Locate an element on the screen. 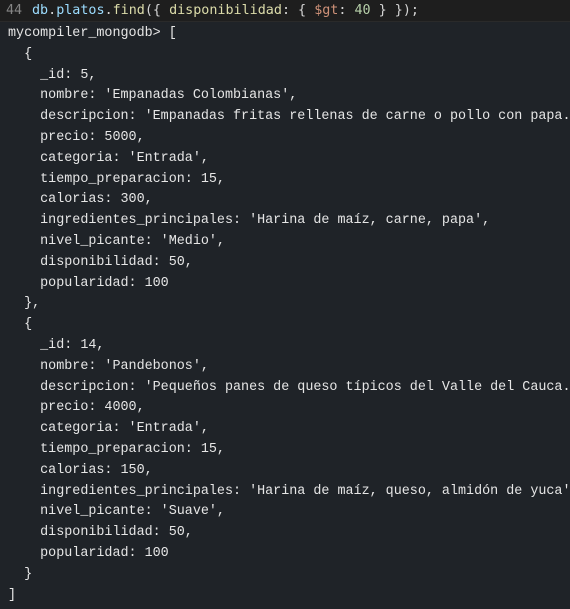 The width and height of the screenshot is (570, 609). code-function-token: find is located at coordinates (128, 10).